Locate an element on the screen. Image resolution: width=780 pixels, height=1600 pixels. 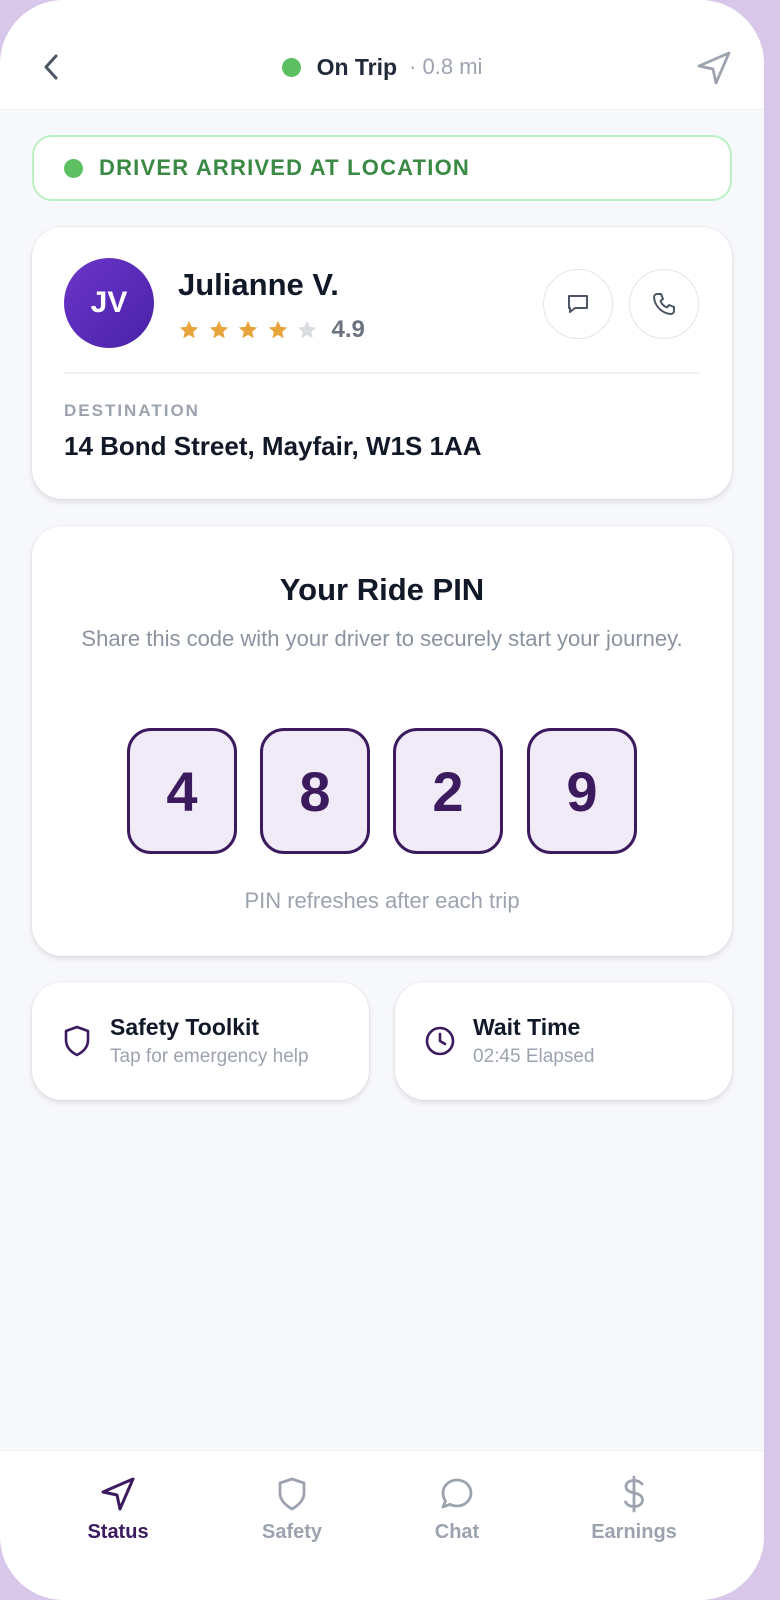
safety-subtitle: Tap for emergency help is located at coordinates (209, 1056).